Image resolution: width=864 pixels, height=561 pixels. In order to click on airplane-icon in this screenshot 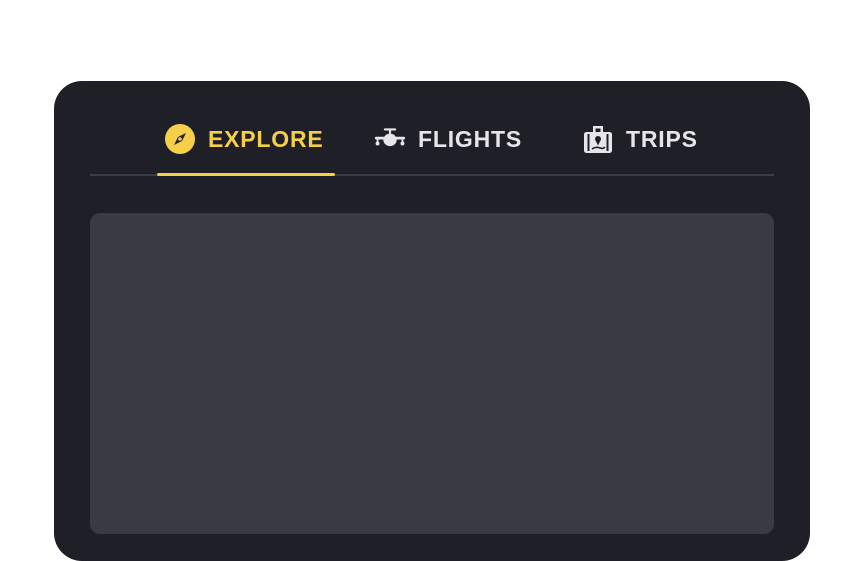, I will do `click(390, 139)`.